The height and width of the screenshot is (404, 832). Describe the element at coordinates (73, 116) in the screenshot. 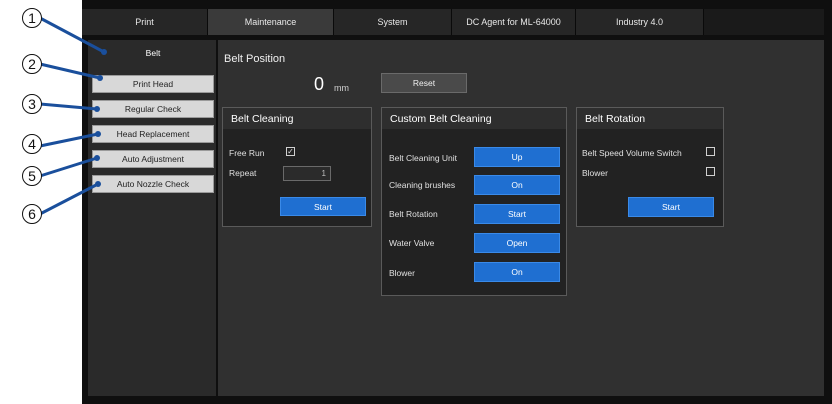

I see `callout-lines` at that location.